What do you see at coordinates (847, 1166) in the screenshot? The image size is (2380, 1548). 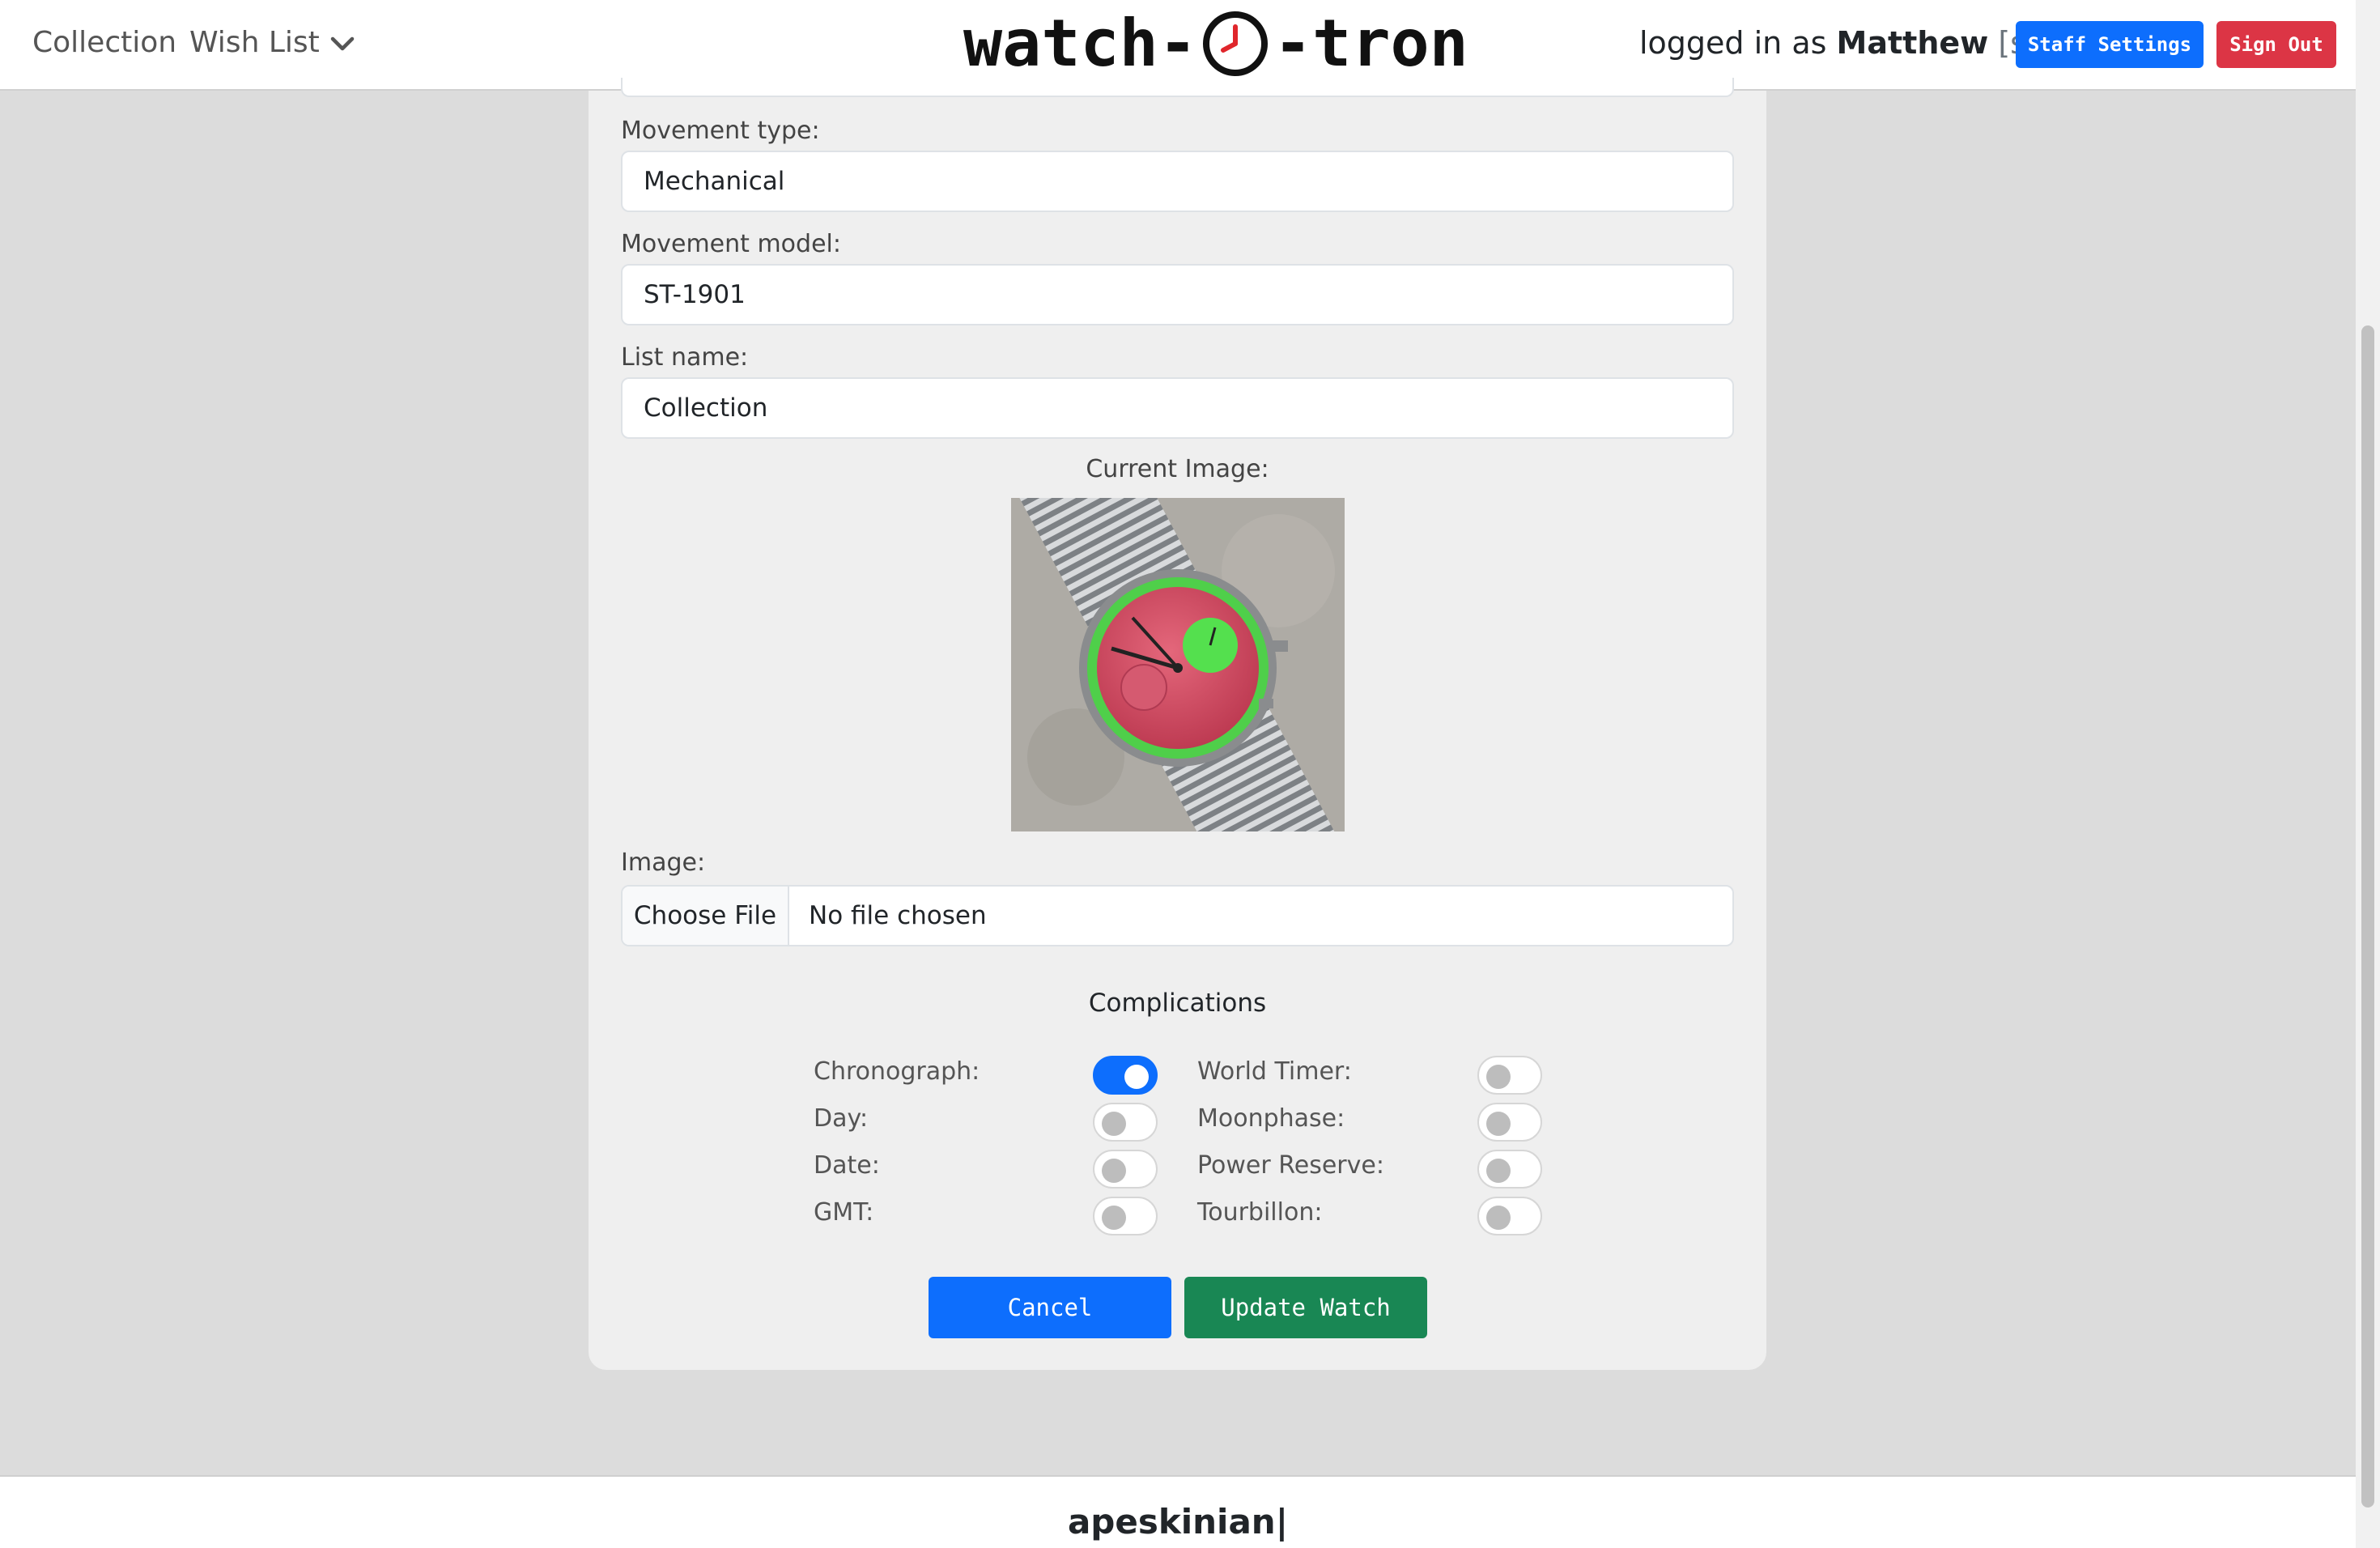 I see `date-label: Date:` at bounding box center [847, 1166].